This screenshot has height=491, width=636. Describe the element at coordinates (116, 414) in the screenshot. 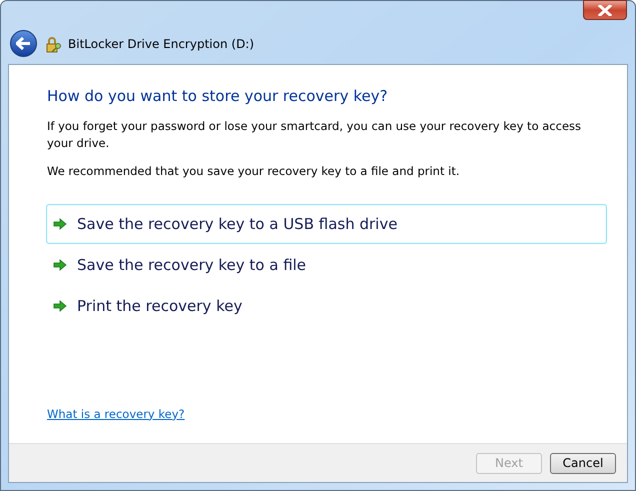

I see `help-link: What is a recovery key?` at that location.